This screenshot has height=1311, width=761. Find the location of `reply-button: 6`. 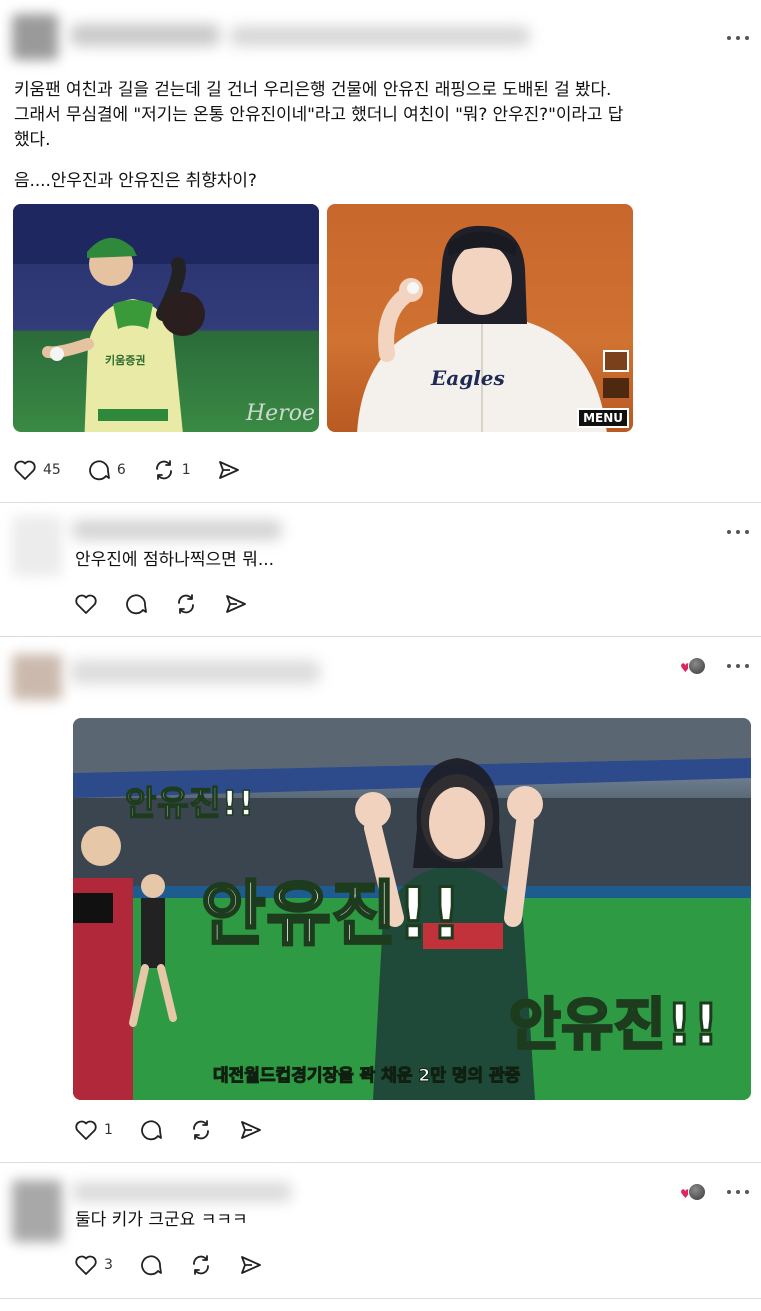

reply-button: 6 is located at coordinates (106, 470).